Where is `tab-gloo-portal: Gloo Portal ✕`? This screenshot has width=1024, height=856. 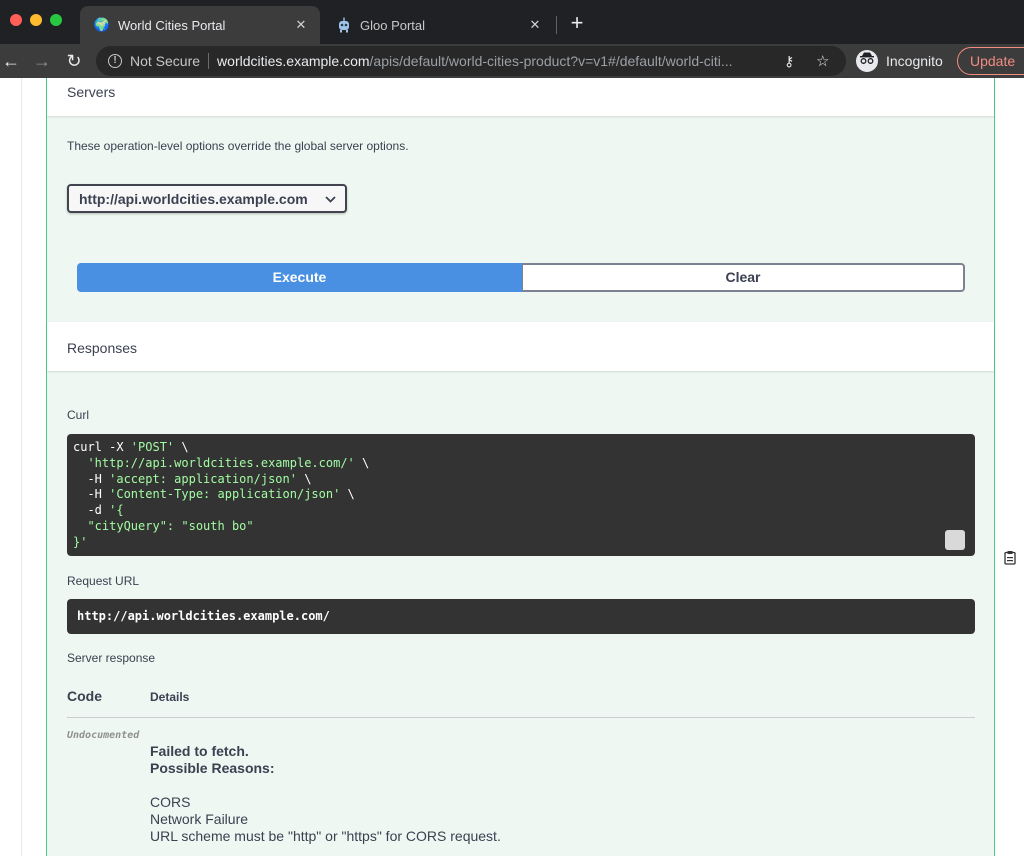 tab-gloo-portal: Gloo Portal ✕ is located at coordinates (438, 25).